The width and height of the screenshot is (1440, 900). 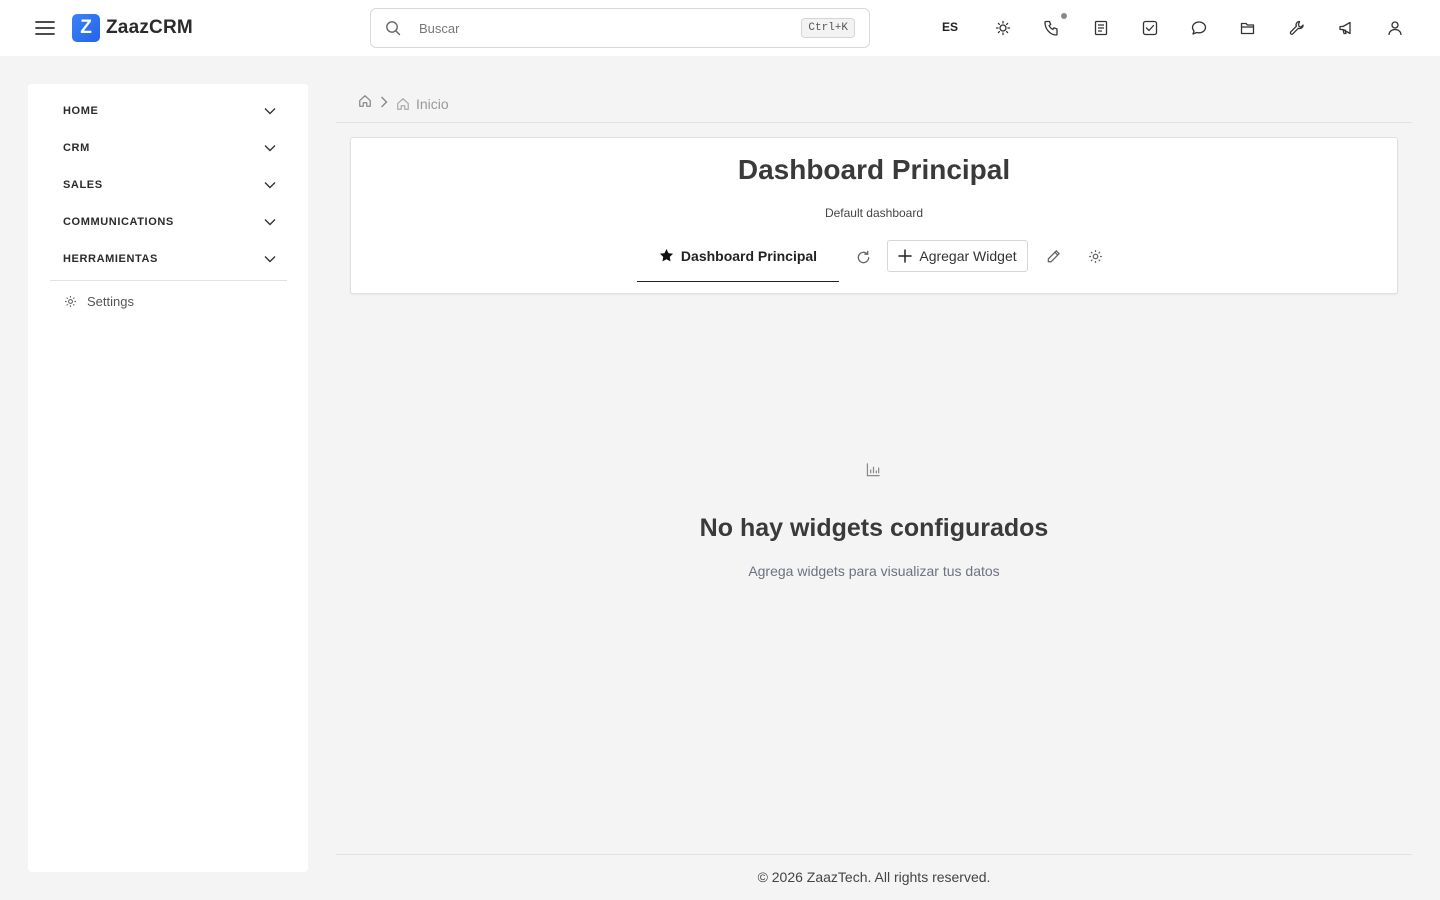 I want to click on brand-logo: Z, so click(x=86, y=28).